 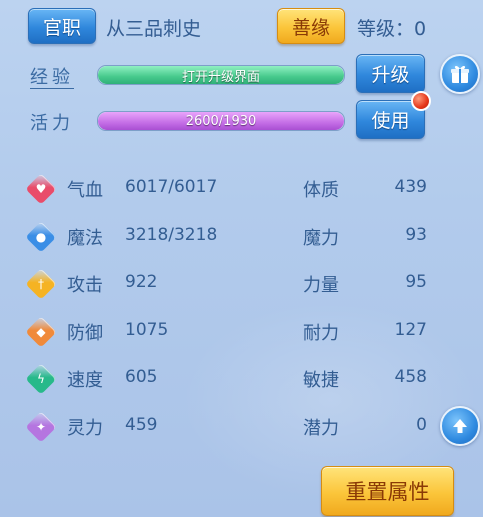 What do you see at coordinates (41, 189) in the screenshot?
I see `heart-icon: ♥` at bounding box center [41, 189].